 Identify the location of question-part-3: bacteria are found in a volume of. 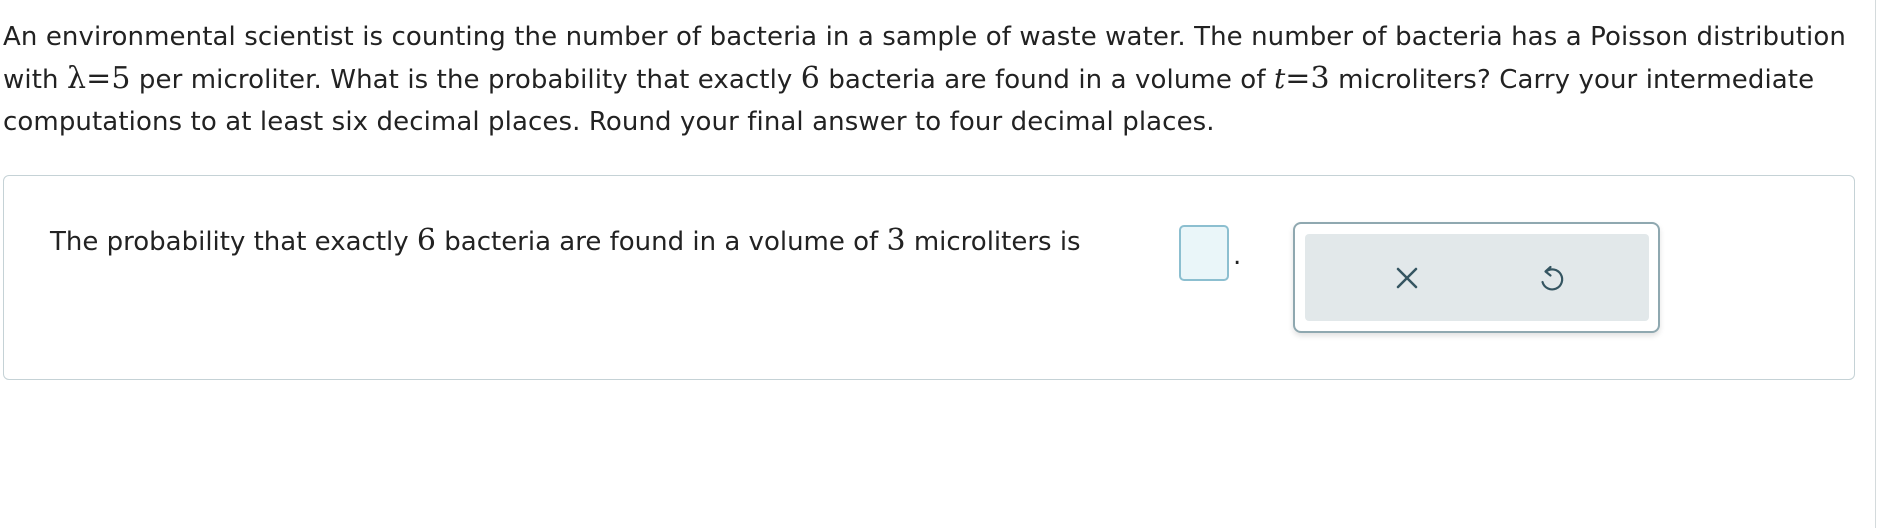
(1046, 80).